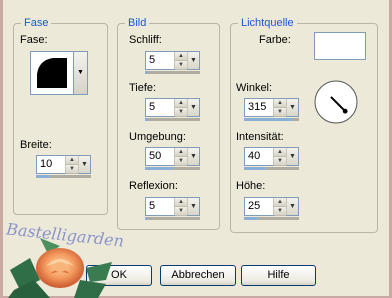 The image size is (392, 298). I want to click on winkel-value: 315, so click(259, 107).